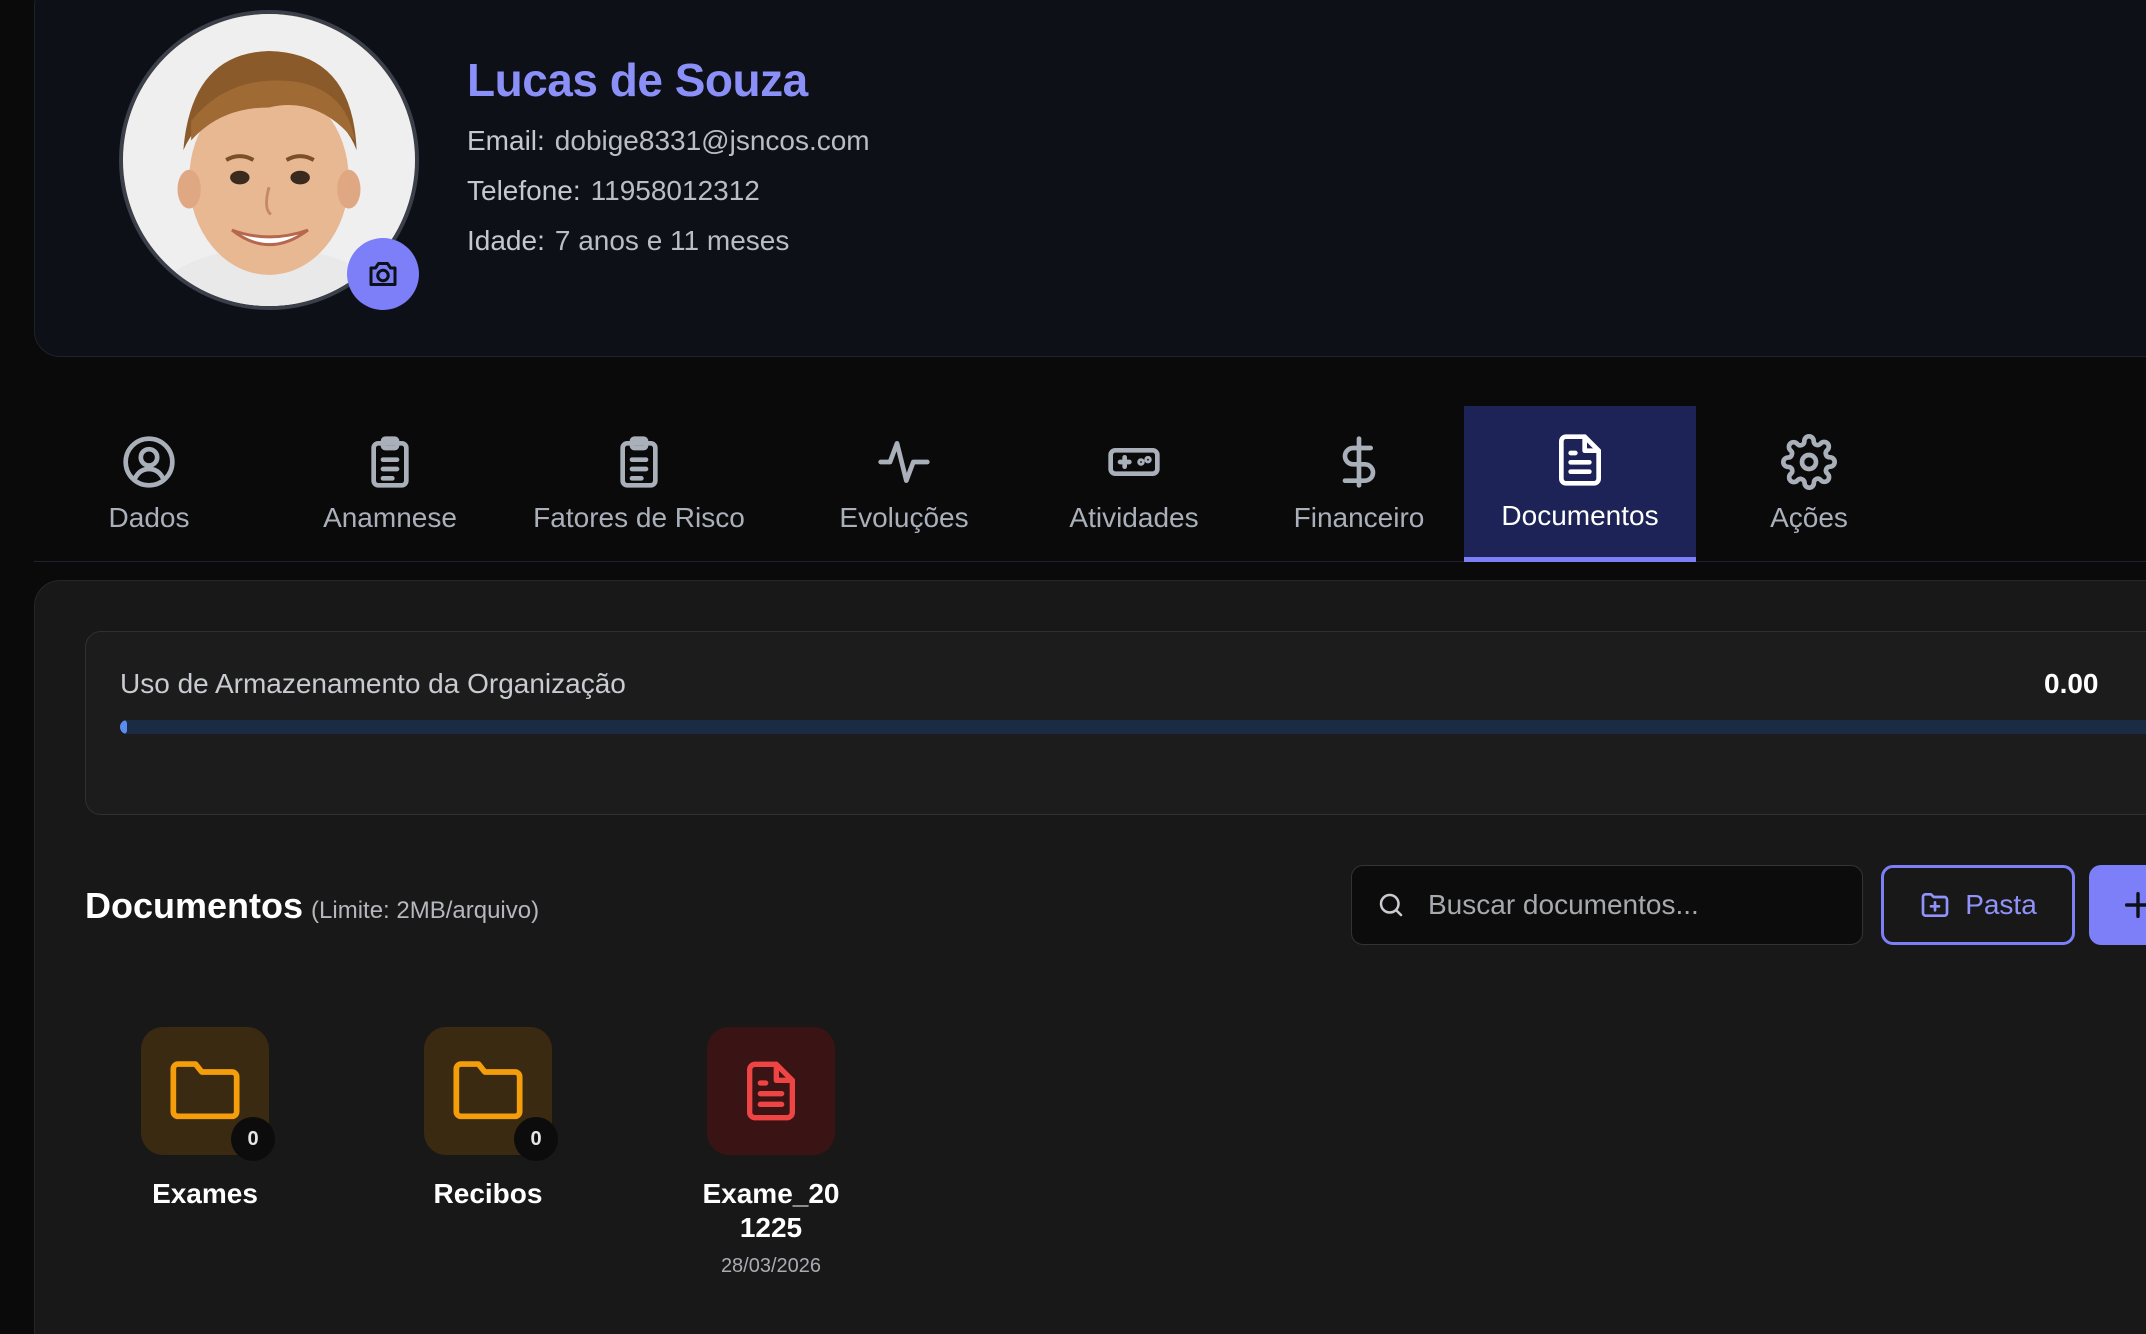 The width and height of the screenshot is (2146, 1334). I want to click on change-photo-button, so click(383, 274).